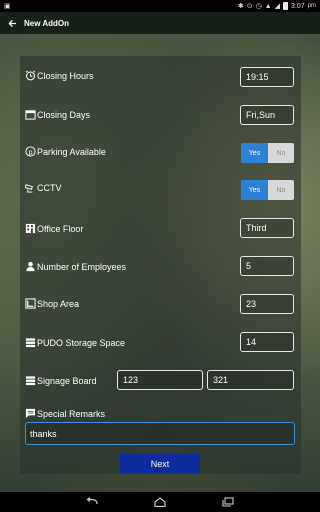 The width and height of the screenshot is (320, 512). What do you see at coordinates (30, 303) in the screenshot?
I see `area-icon` at bounding box center [30, 303].